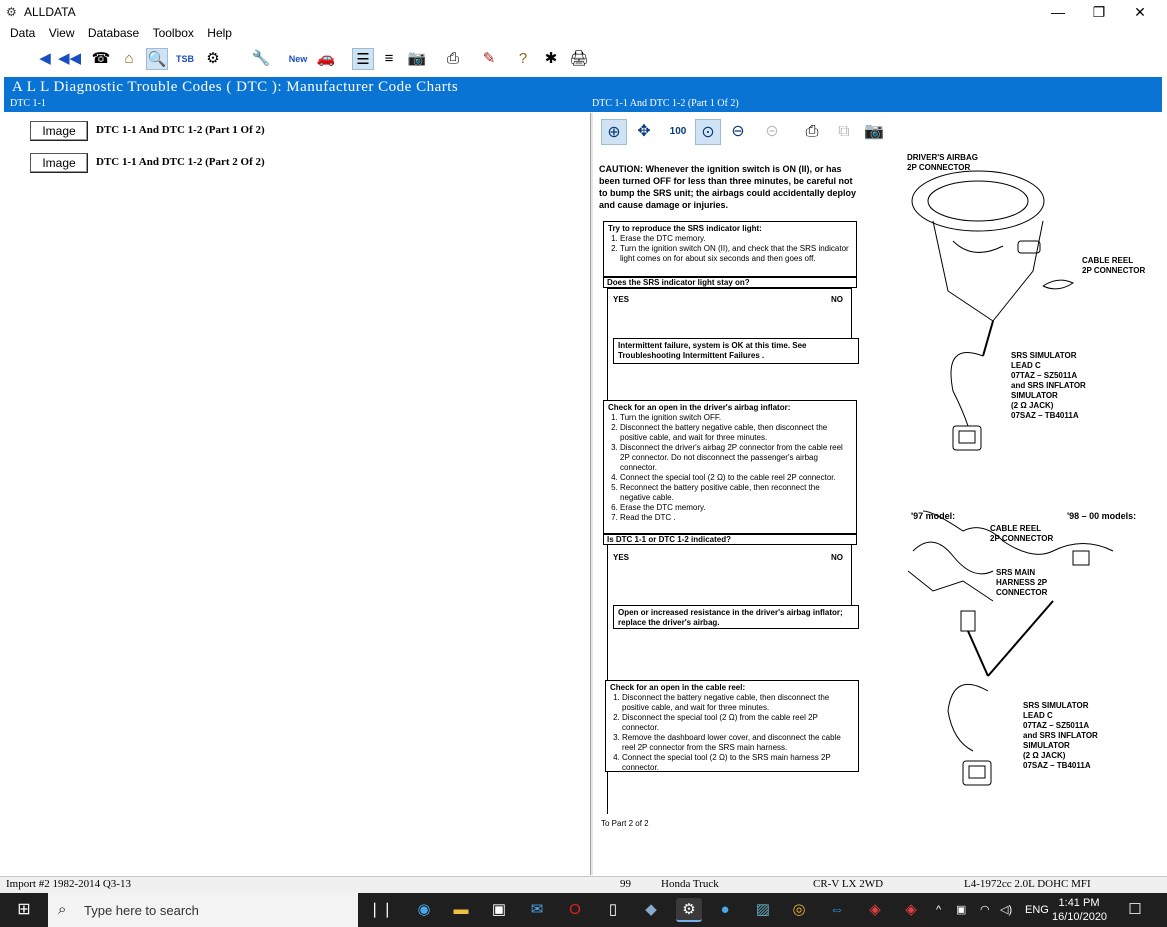  I want to click on windows-start-icon: ⊞, so click(24, 910).